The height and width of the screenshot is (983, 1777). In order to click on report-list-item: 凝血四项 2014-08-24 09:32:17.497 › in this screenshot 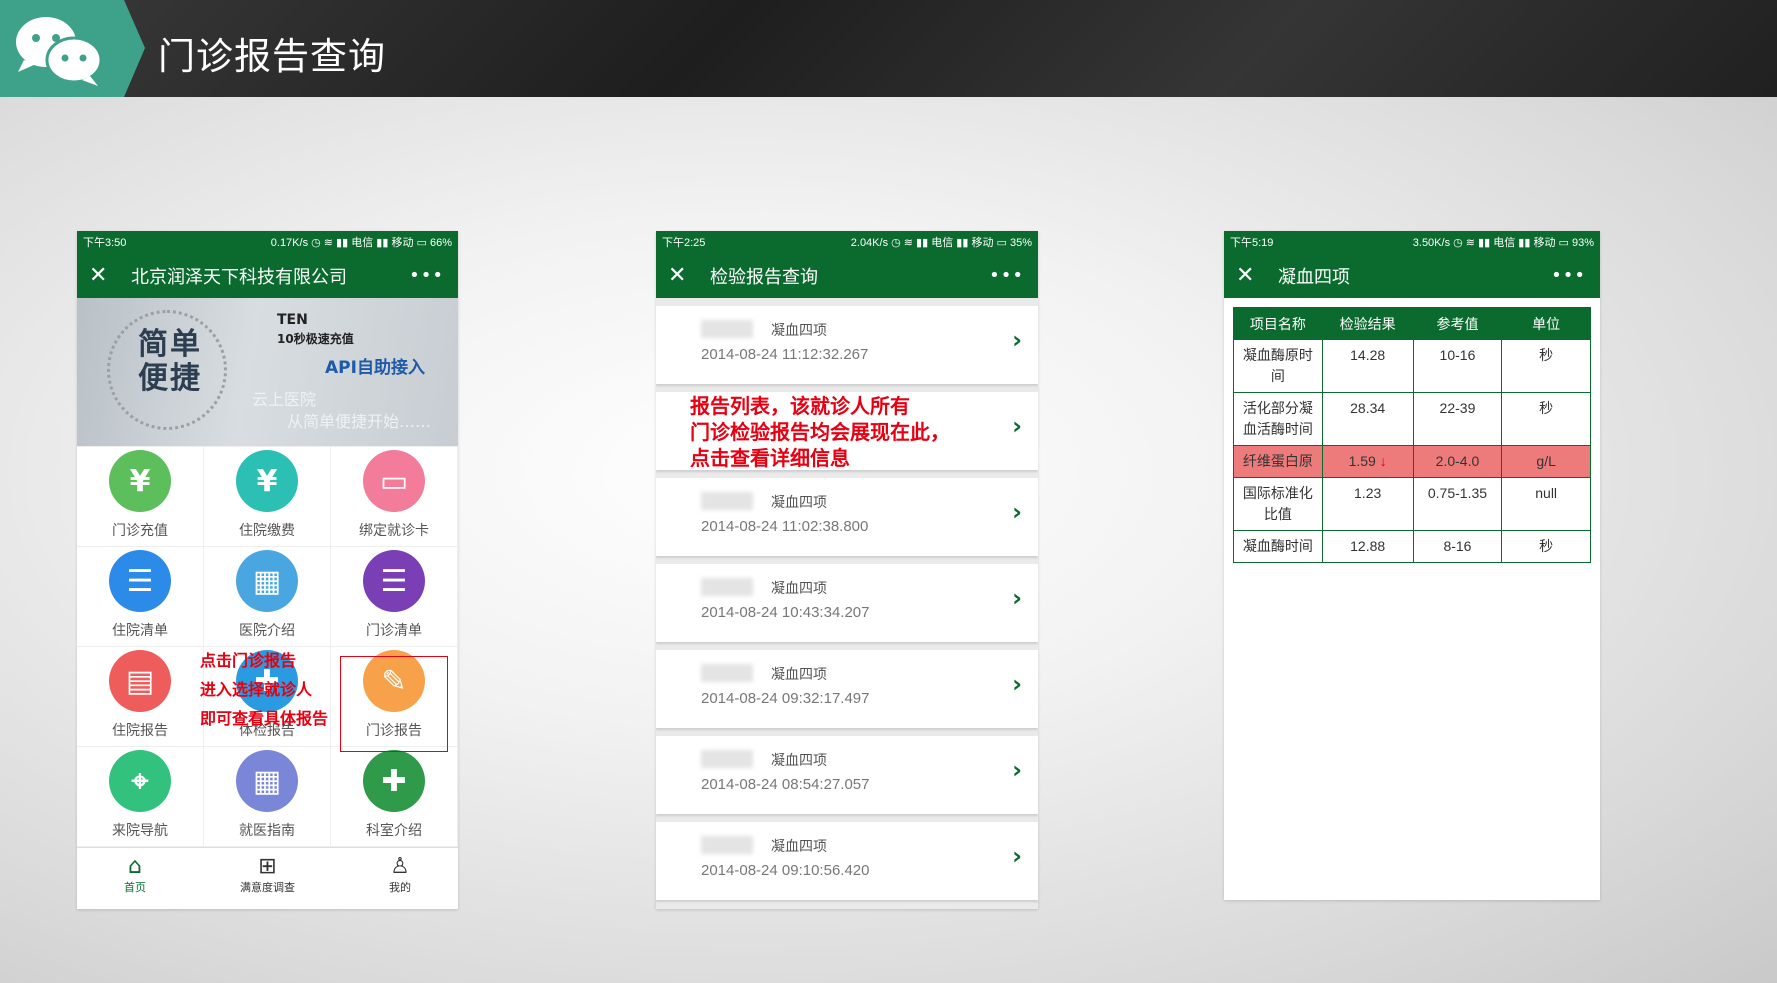, I will do `click(847, 689)`.